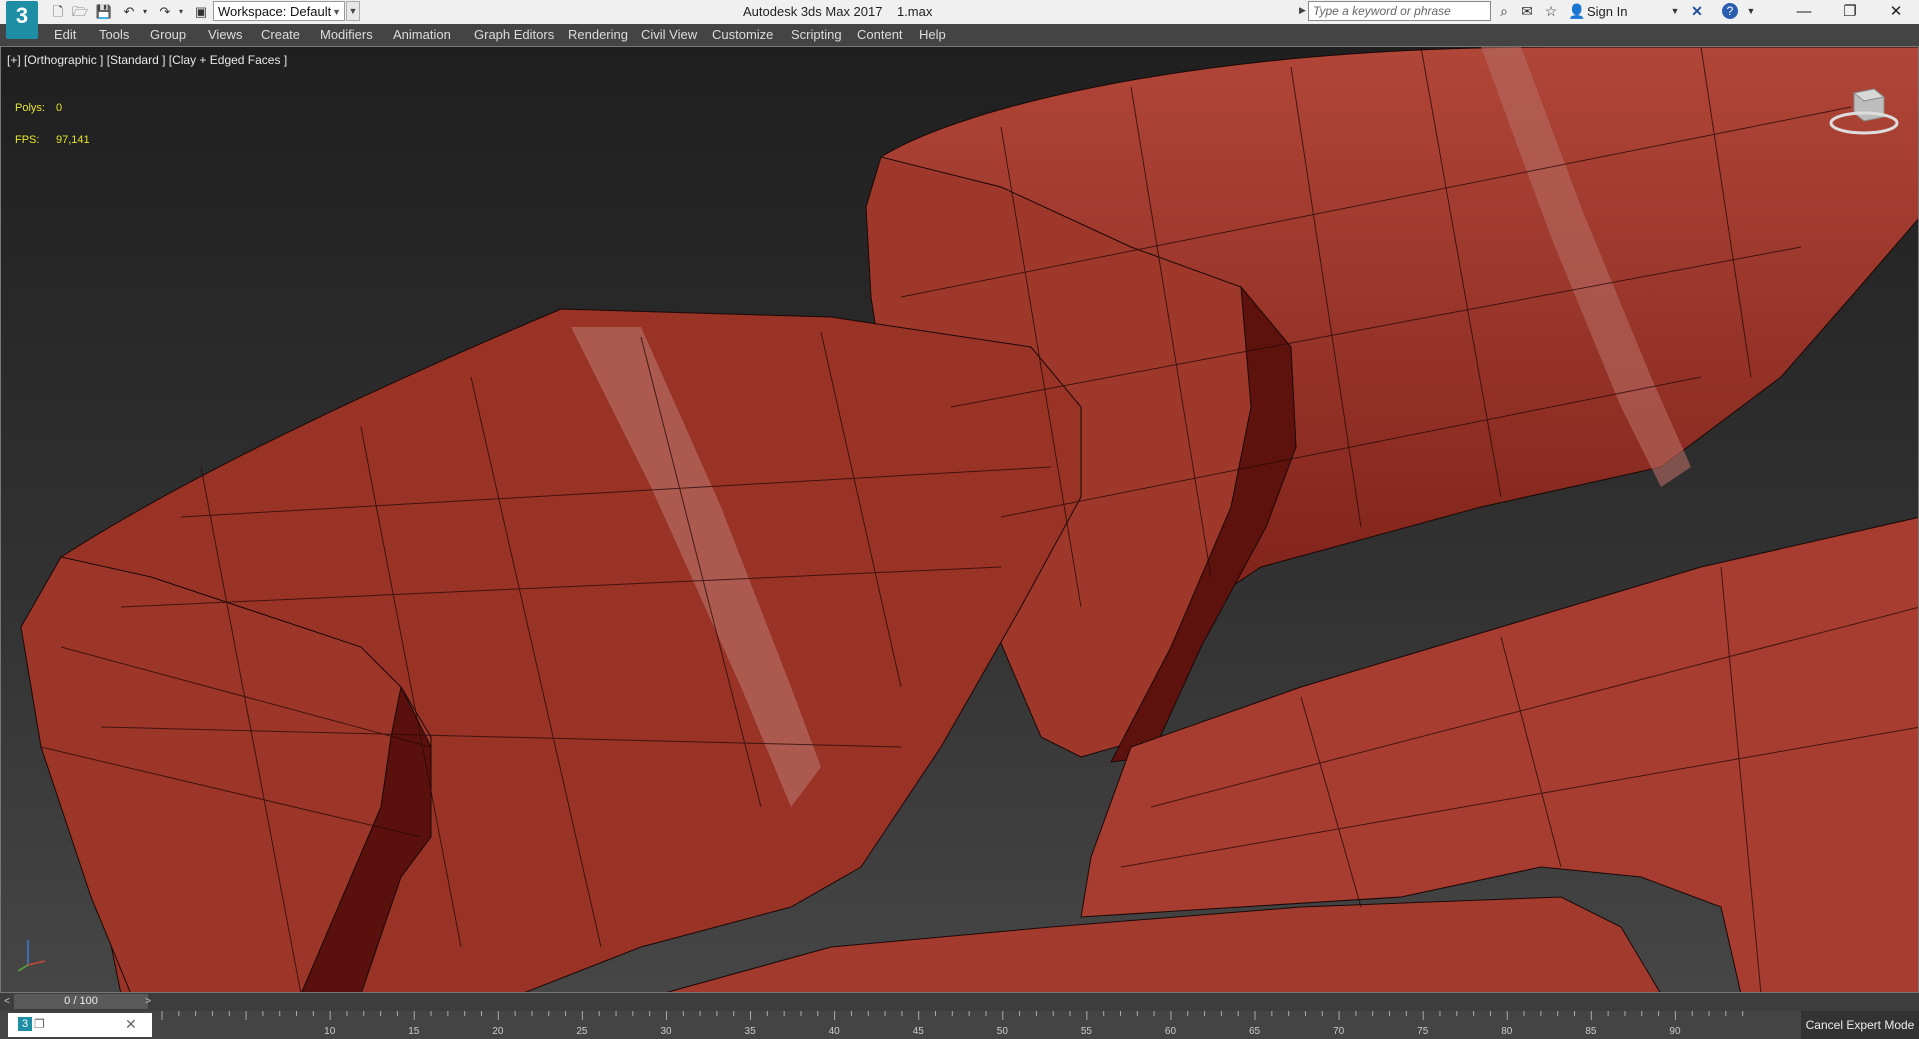 The height and width of the screenshot is (1039, 1919). What do you see at coordinates (330, 1031) in the screenshot?
I see `ruler-label: 10` at bounding box center [330, 1031].